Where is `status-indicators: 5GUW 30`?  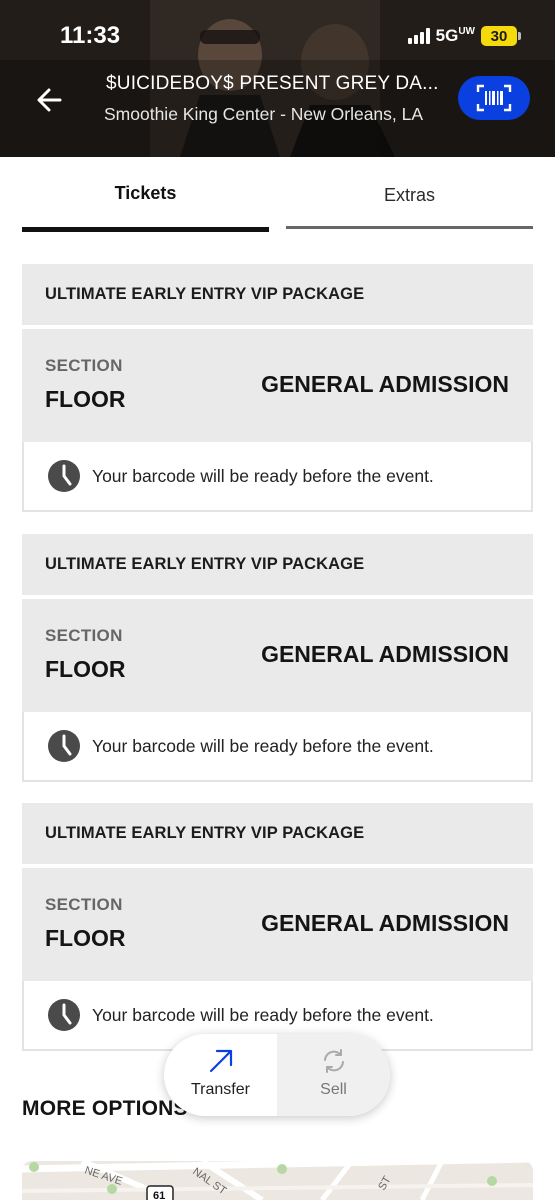 status-indicators: 5GUW 30 is located at coordinates (464, 36).